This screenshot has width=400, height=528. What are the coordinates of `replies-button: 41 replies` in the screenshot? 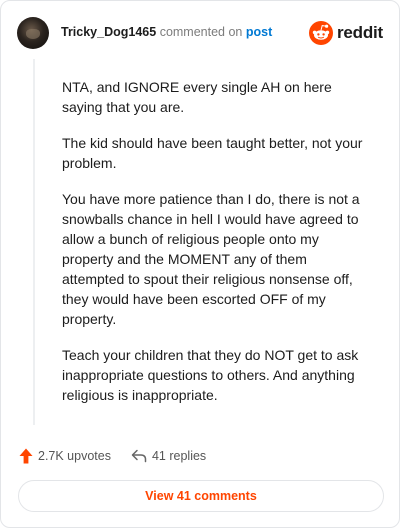 It's located at (168, 456).